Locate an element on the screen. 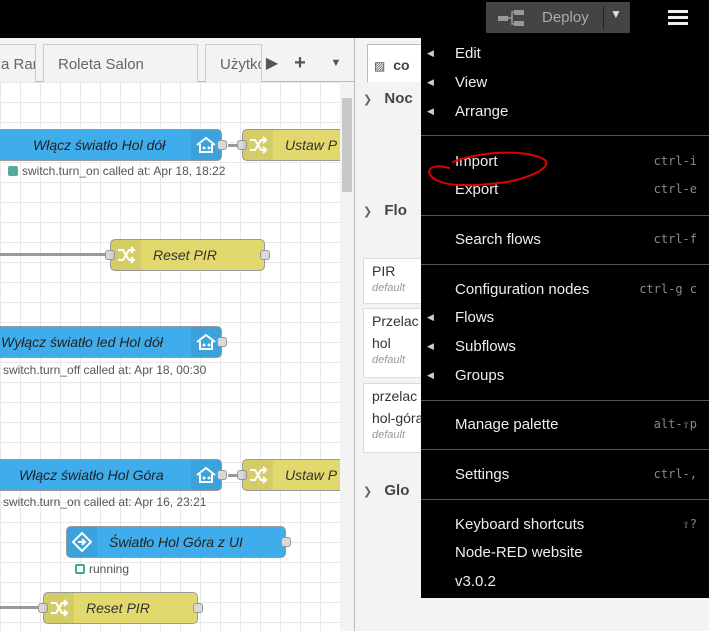  menu-item-settings: Settings ctrl-, is located at coordinates (565, 474).